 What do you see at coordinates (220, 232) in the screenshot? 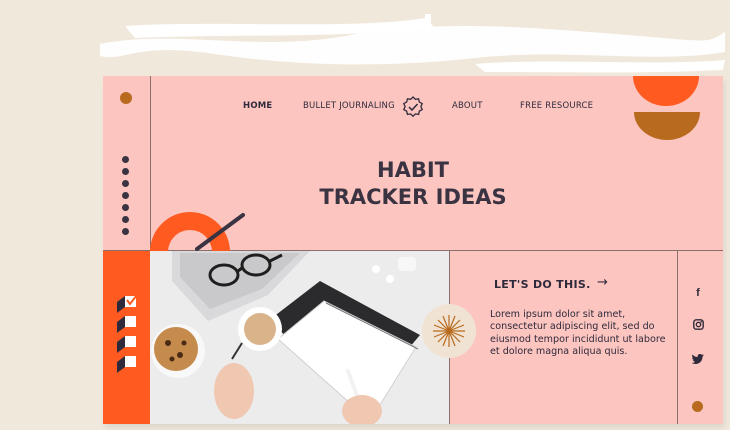
I see `pen-decoration` at bounding box center [220, 232].